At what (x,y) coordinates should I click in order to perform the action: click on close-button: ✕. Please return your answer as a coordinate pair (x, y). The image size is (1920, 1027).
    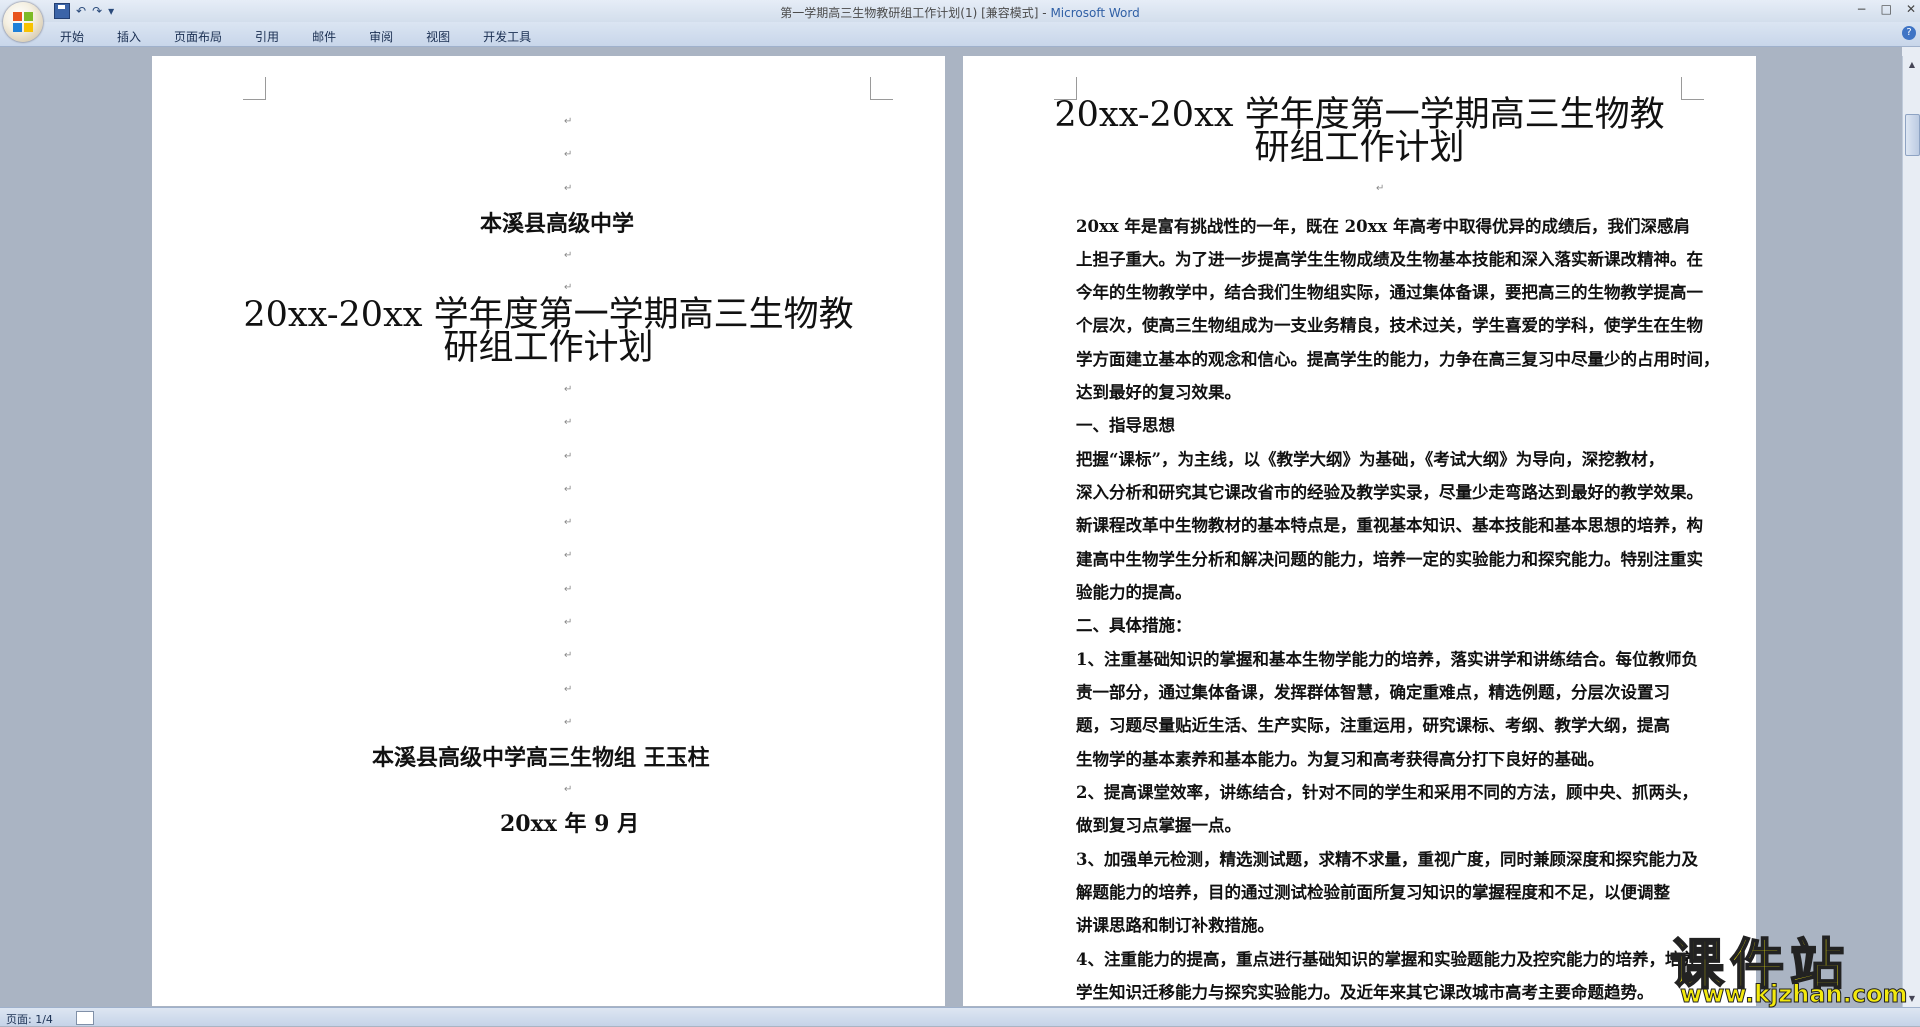
    Looking at the image, I should click on (1911, 9).